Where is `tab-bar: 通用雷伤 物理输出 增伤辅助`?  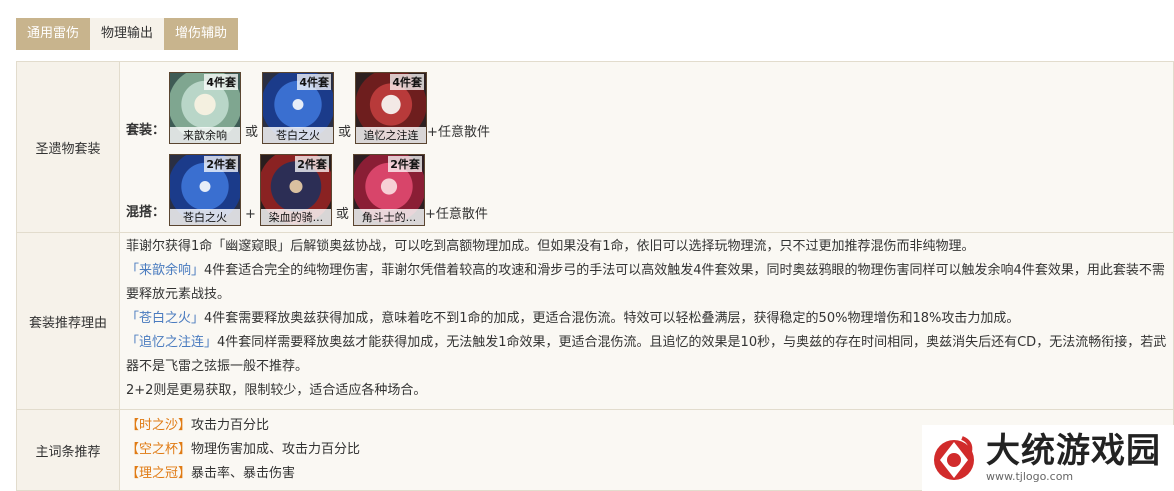
tab-bar: 通用雷伤 物理输出 增伤辅助 is located at coordinates (127, 34).